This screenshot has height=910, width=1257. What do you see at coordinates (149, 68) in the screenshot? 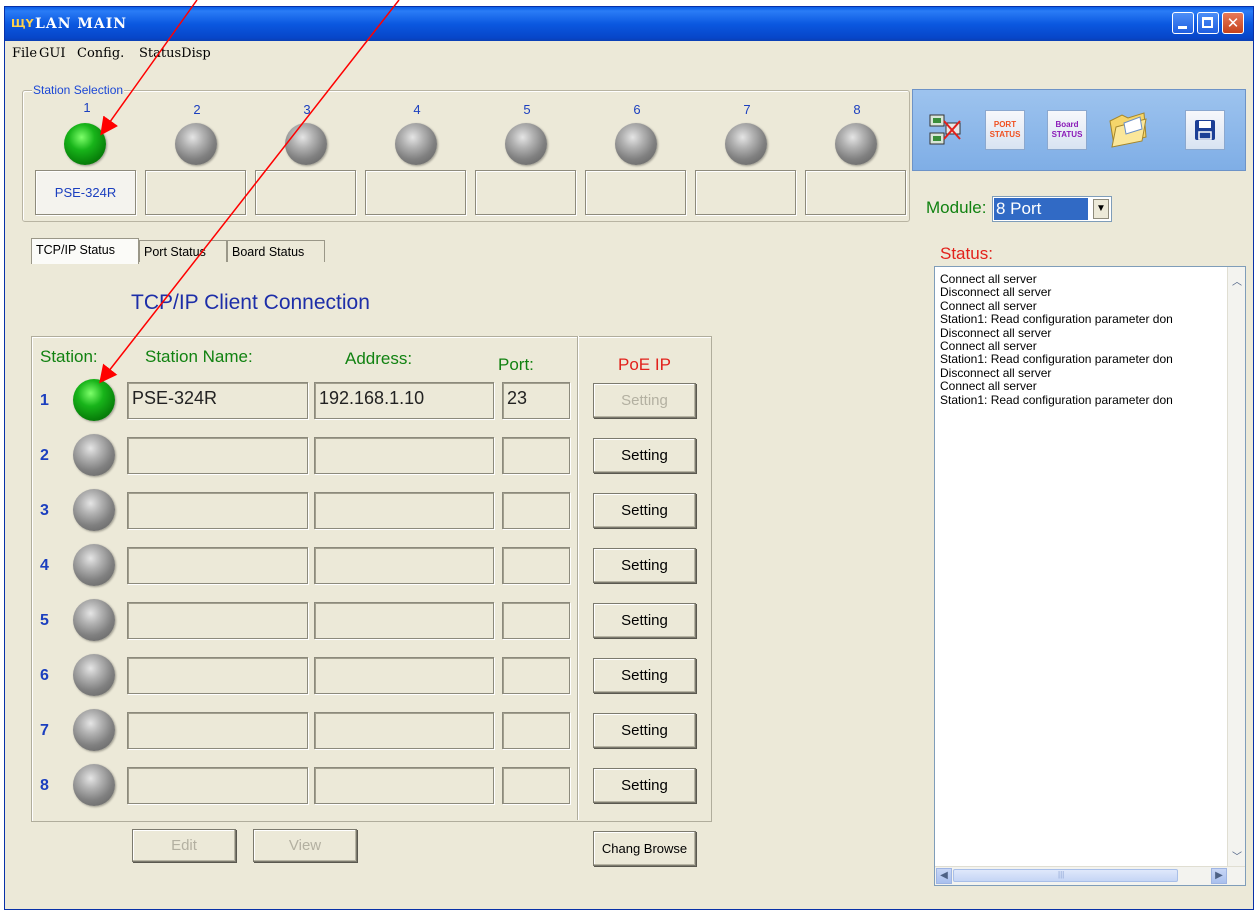
I see `annotation-arrow-station-led` at bounding box center [149, 68].